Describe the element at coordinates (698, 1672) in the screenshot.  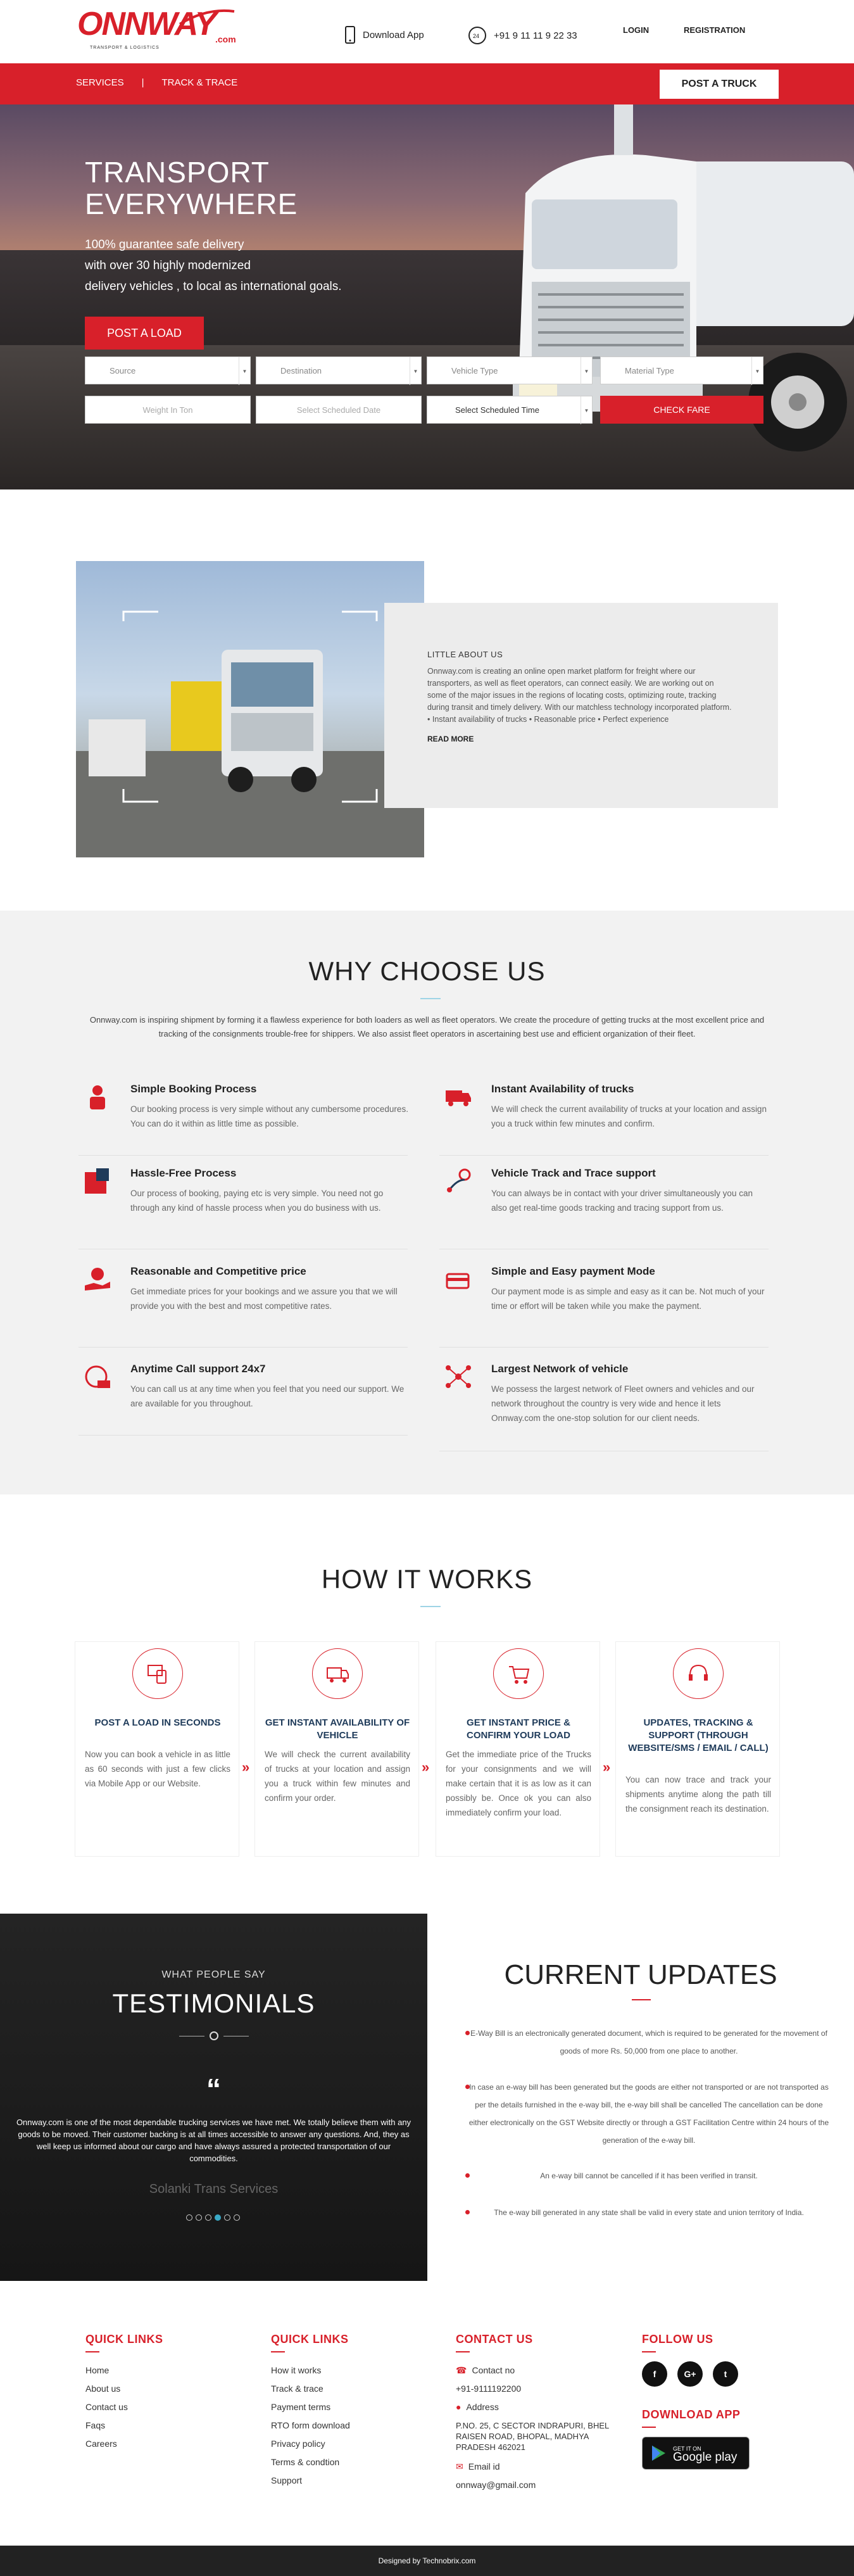
I see `headset-icon` at that location.